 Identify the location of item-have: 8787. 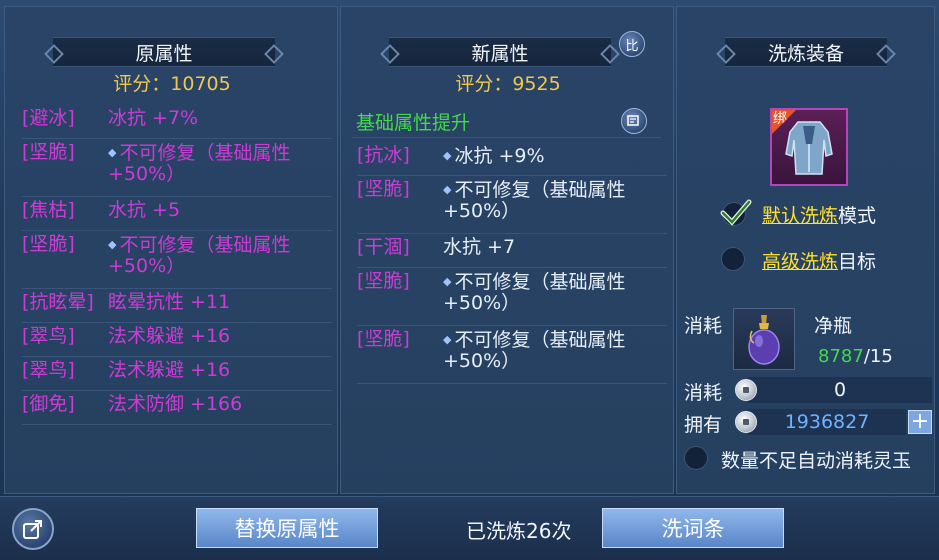
(841, 356).